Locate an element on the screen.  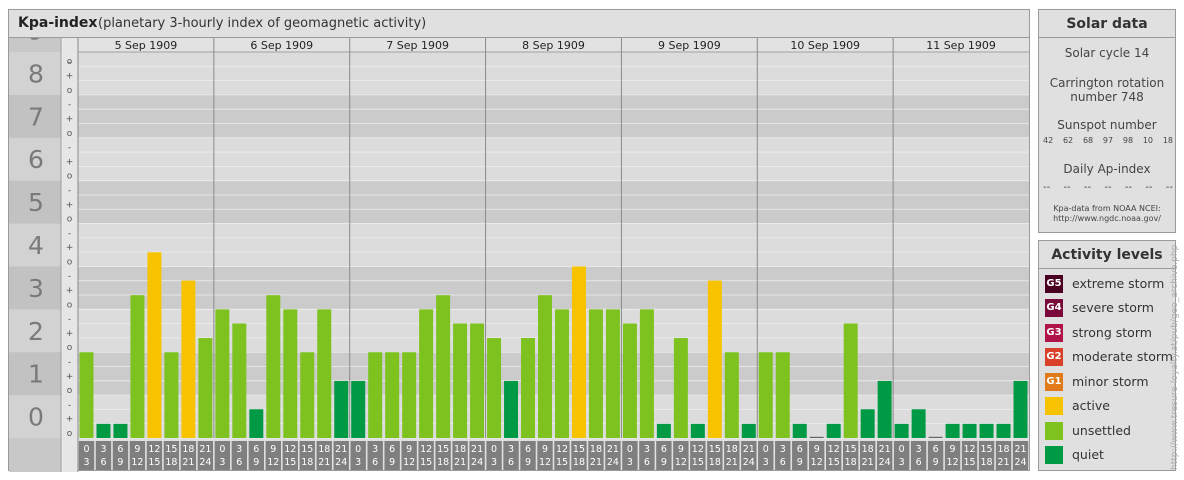
date-label: 5 Sep 1909 is located at coordinates (146, 45).